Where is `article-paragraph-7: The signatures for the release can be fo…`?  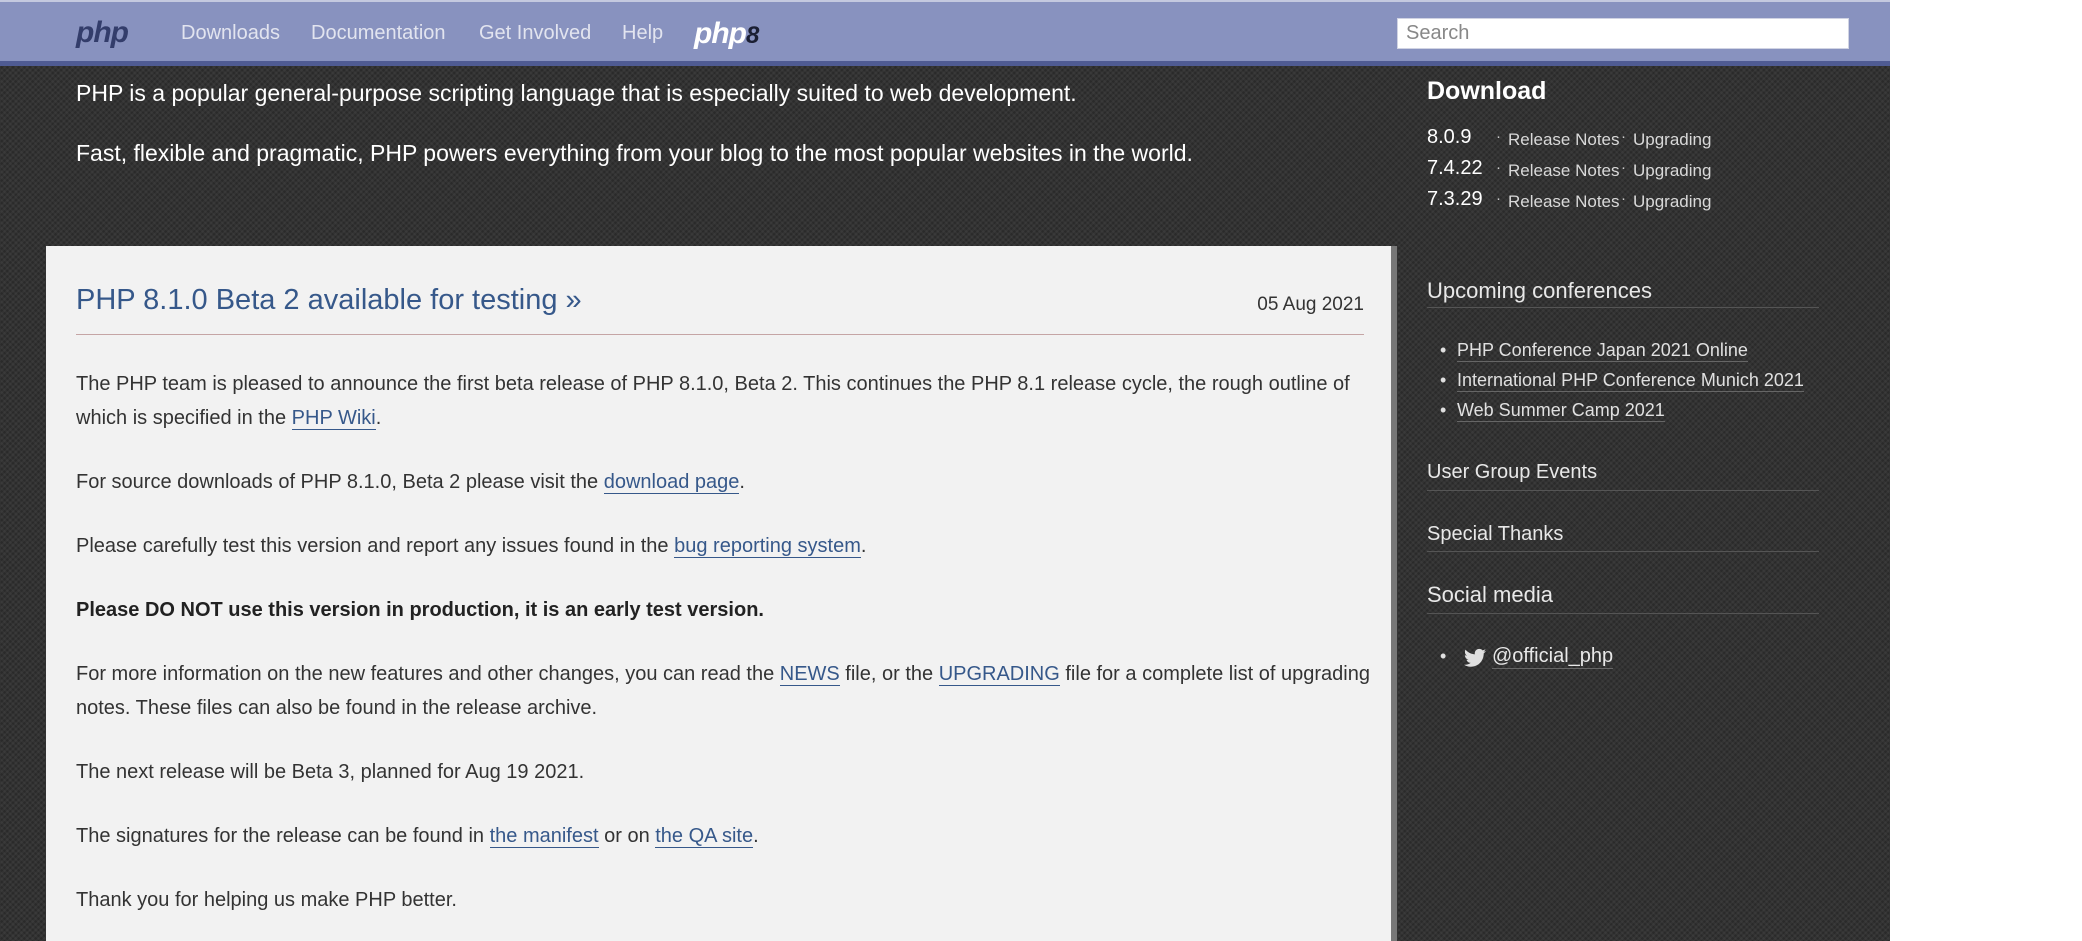
article-paragraph-7: The signatures for the release can be fo… is located at coordinates (726, 836).